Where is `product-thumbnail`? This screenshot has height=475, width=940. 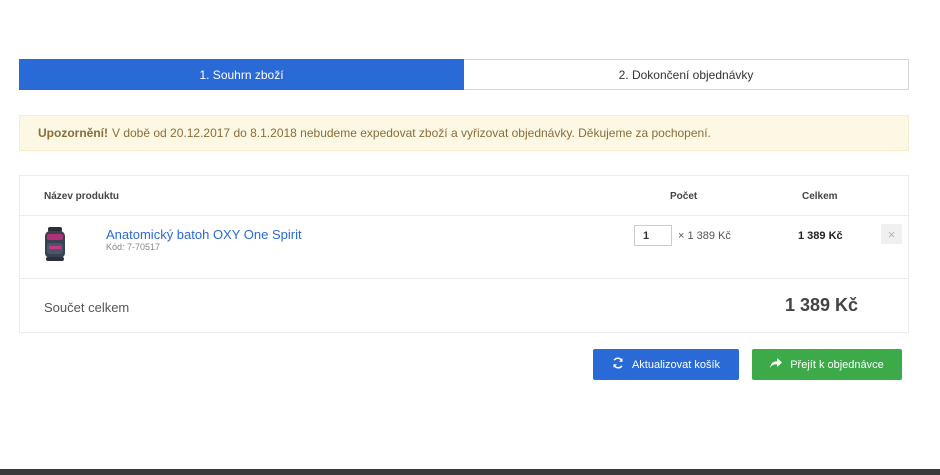
product-thumbnail is located at coordinates (55, 244).